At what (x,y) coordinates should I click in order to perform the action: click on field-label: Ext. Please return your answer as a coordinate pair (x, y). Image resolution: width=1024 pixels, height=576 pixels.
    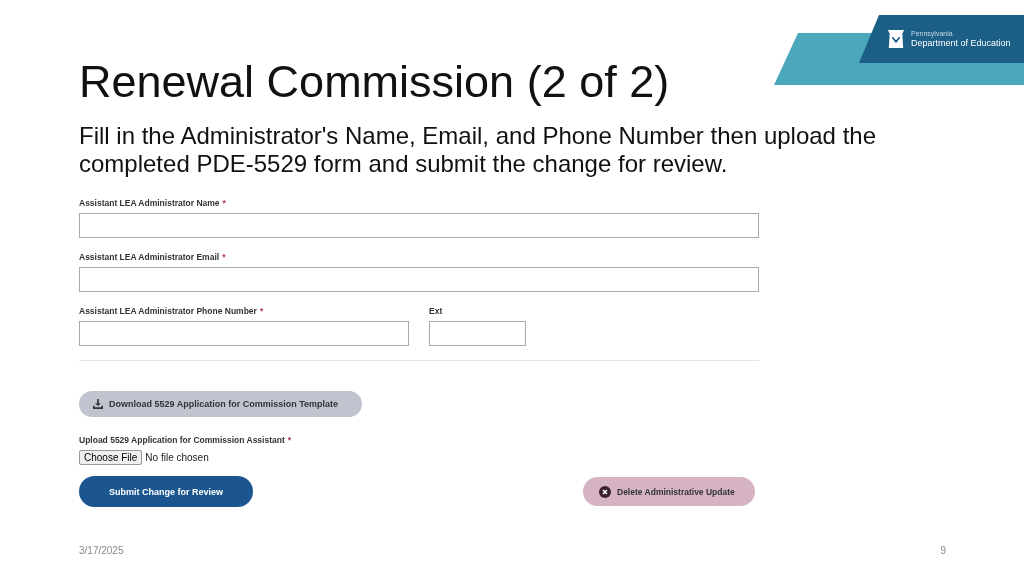
    Looking at the image, I should click on (436, 311).